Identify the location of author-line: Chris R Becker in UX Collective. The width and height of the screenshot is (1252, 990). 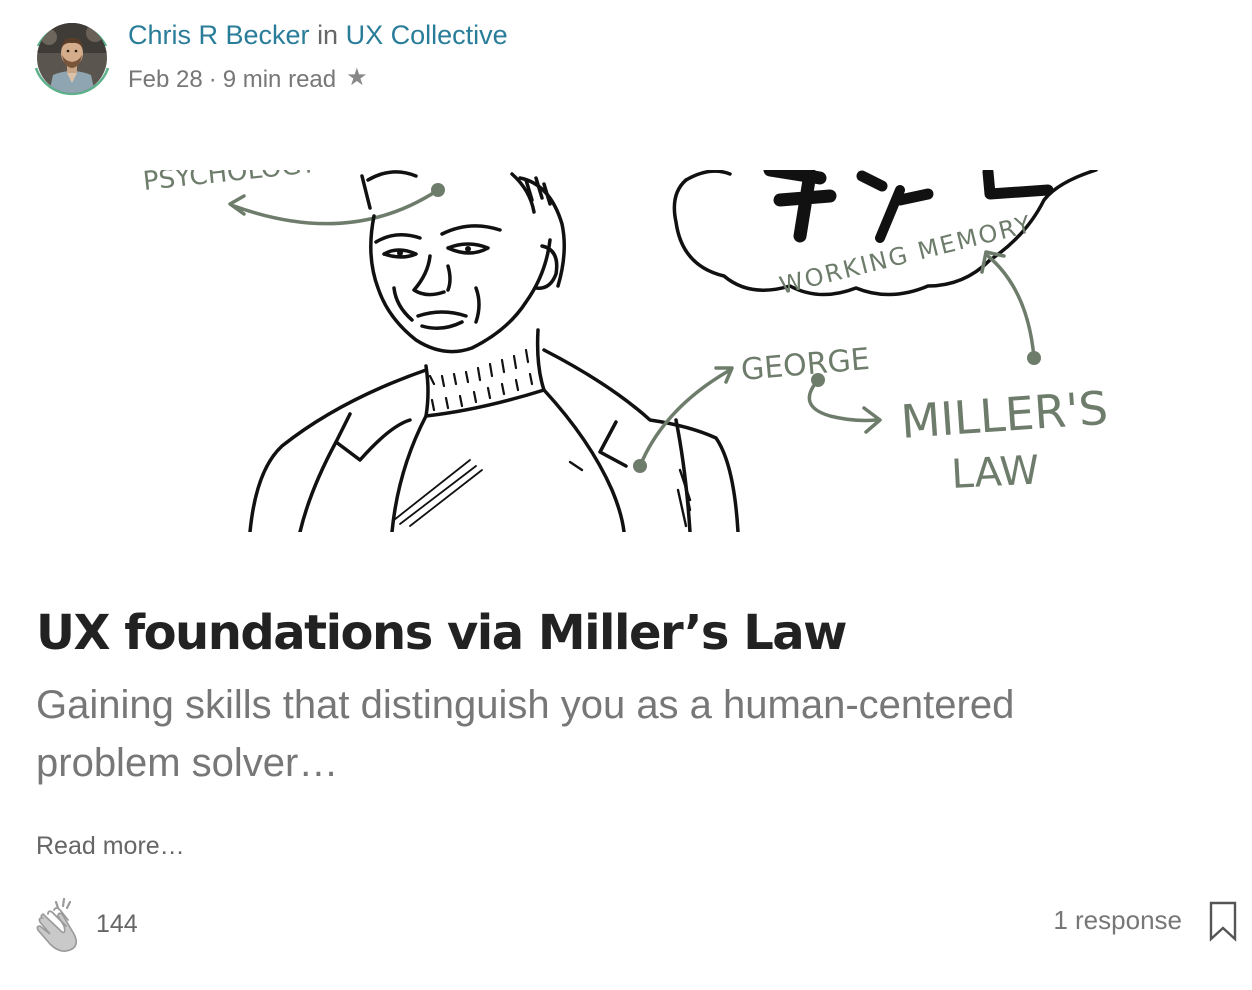
(318, 35).